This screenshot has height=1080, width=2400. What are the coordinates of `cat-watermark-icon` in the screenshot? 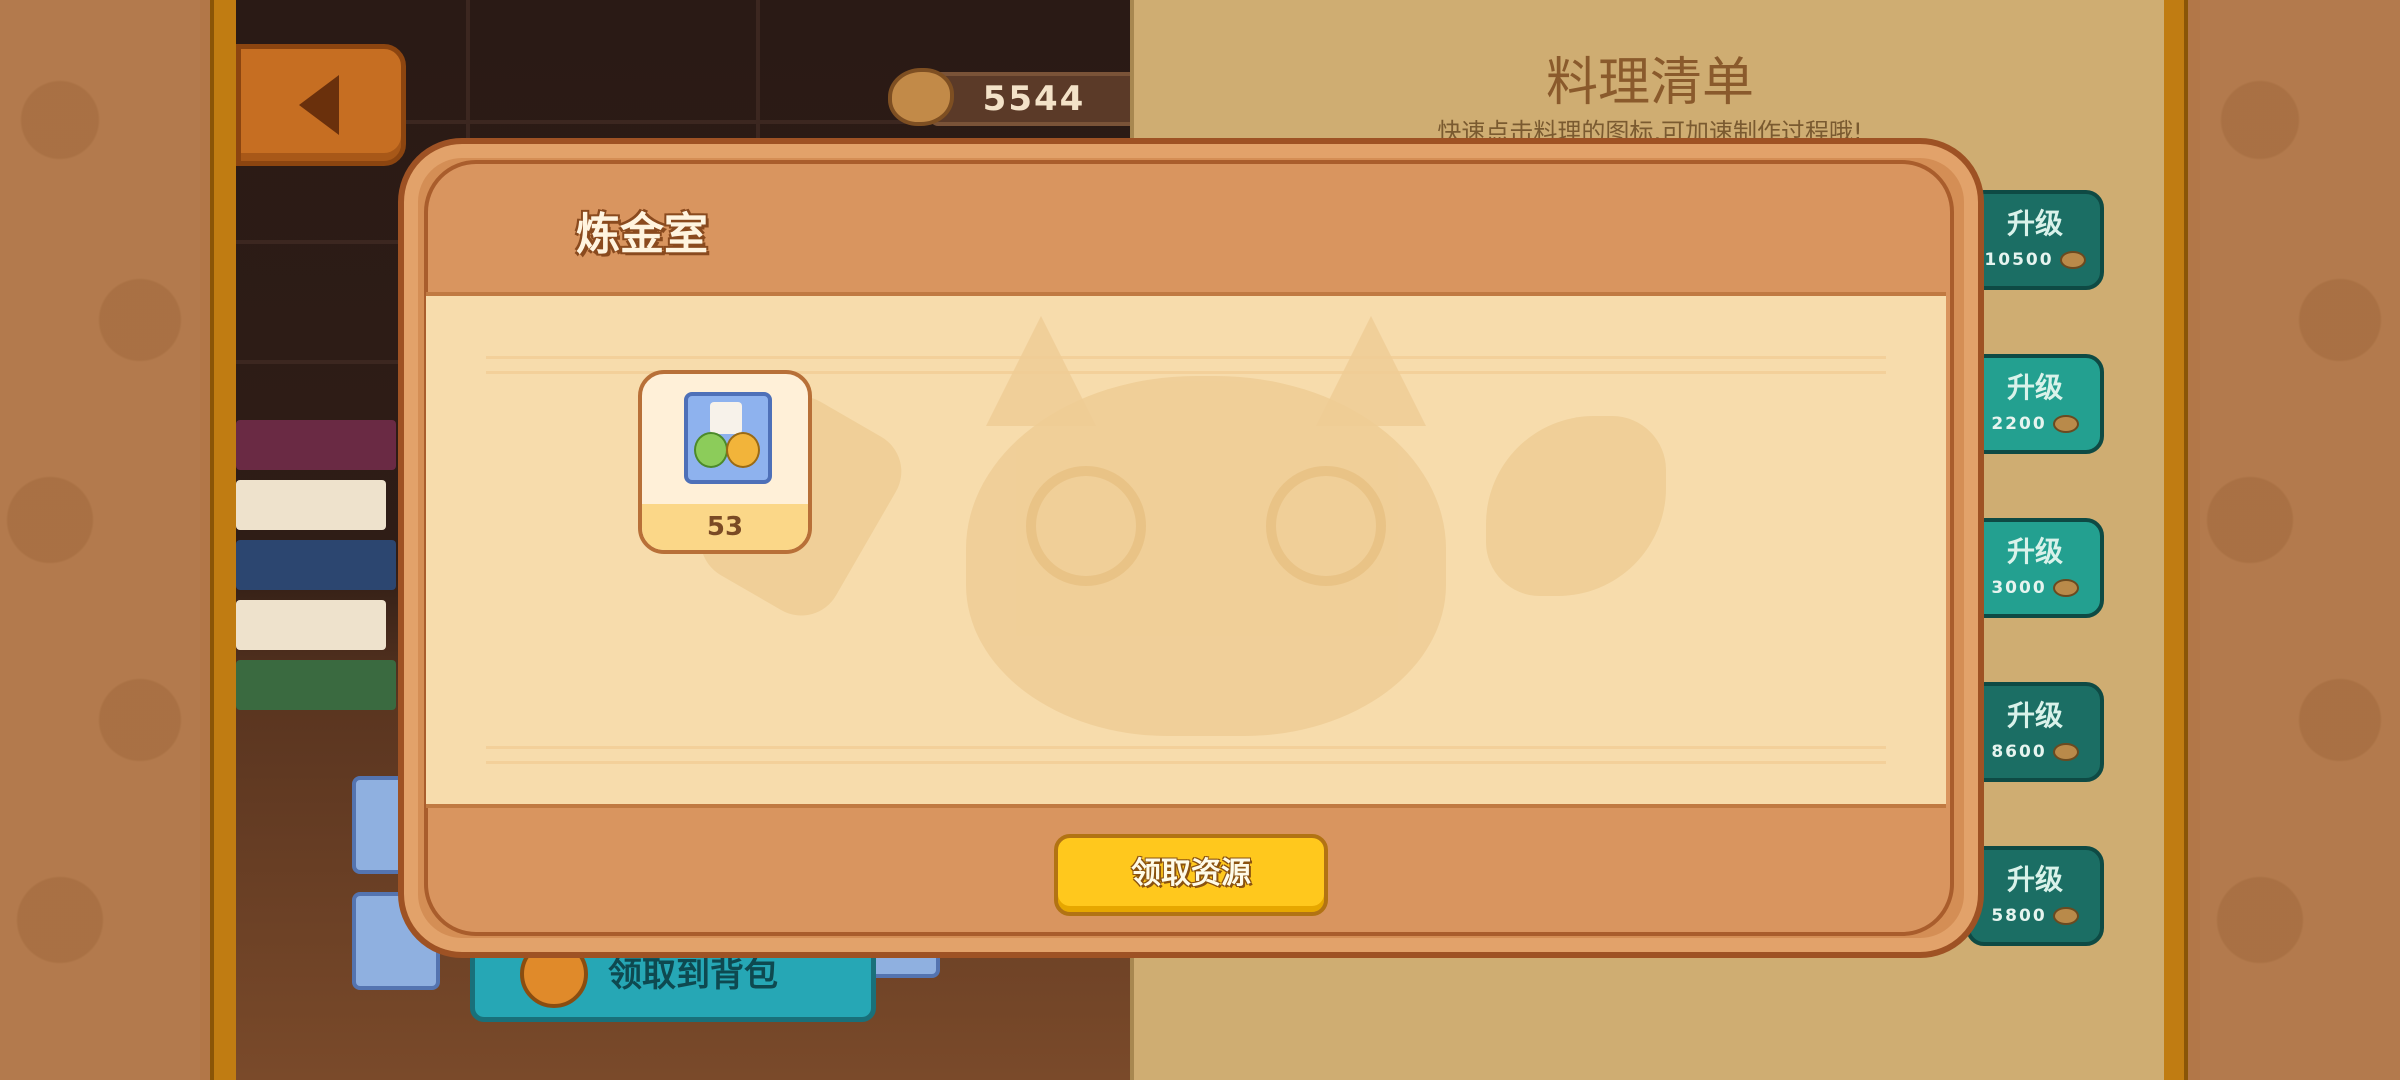 It's located at (1206, 556).